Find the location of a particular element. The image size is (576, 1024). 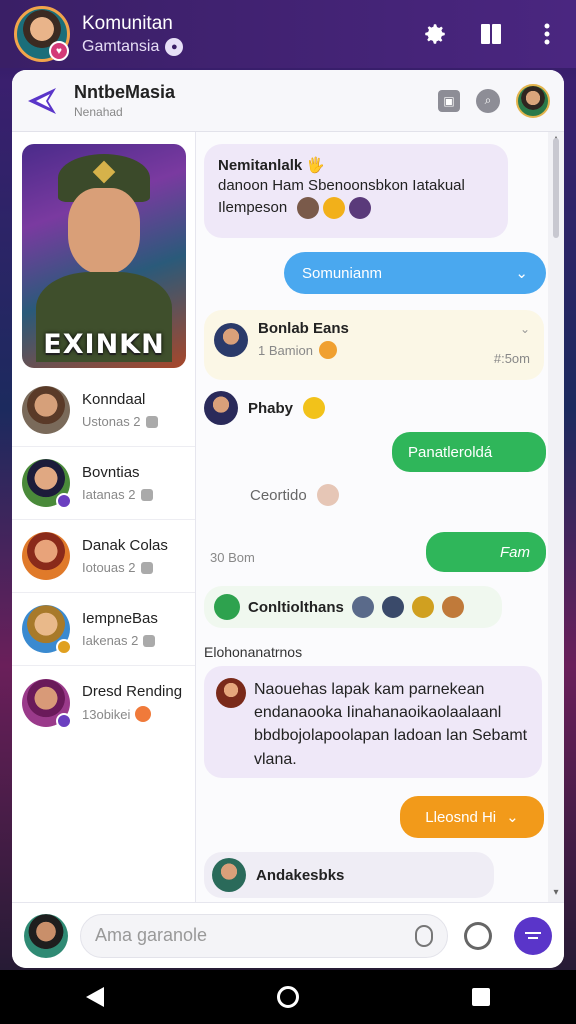

outgoing-message-bubble: Fam is located at coordinates (486, 552).